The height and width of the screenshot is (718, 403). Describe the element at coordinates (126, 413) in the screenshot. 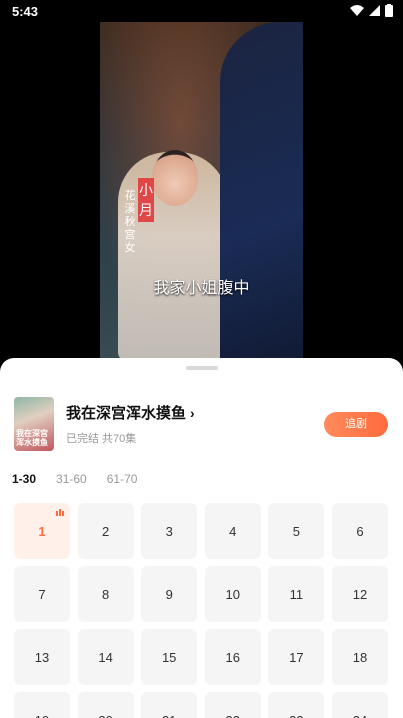

I see `drama-title: 我在深宫浑水摸鱼` at that location.